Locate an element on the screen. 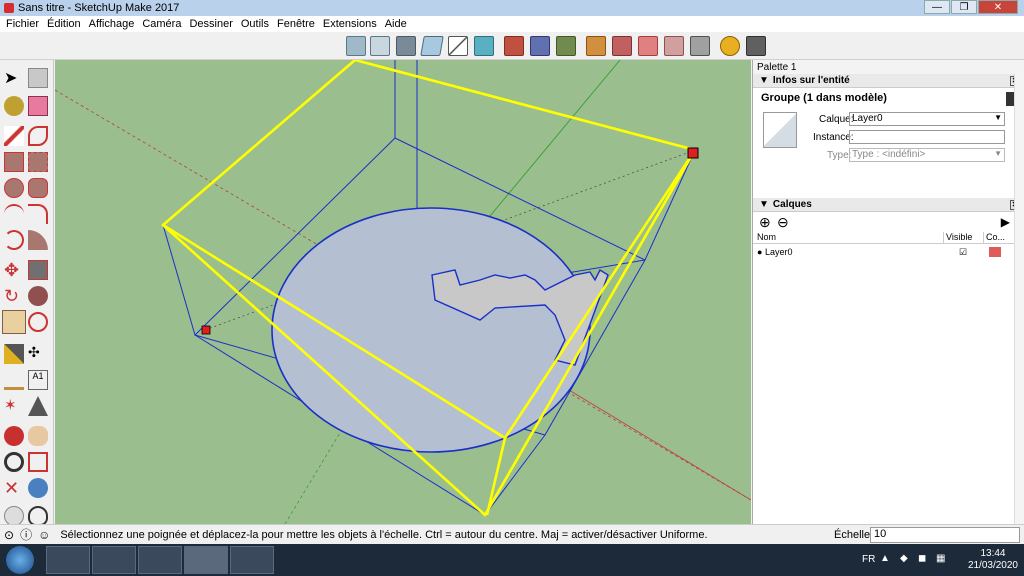 This screenshot has width=1024, height=576. tray-arrow-icon: ▲ is located at coordinates (885, 558).